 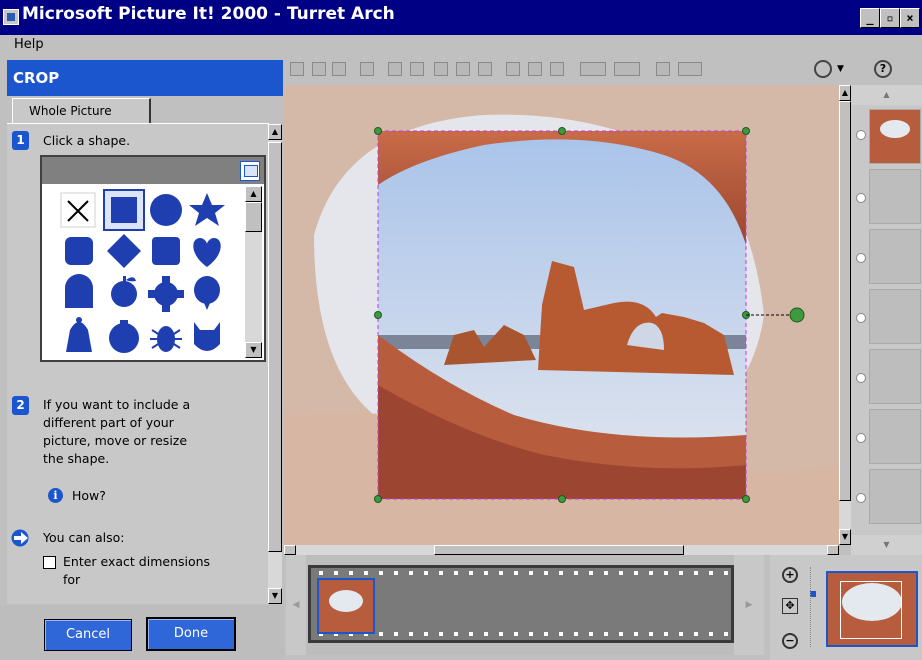 What do you see at coordinates (49, 562) in the screenshot?
I see `exact-dimensions-checkbox` at bounding box center [49, 562].